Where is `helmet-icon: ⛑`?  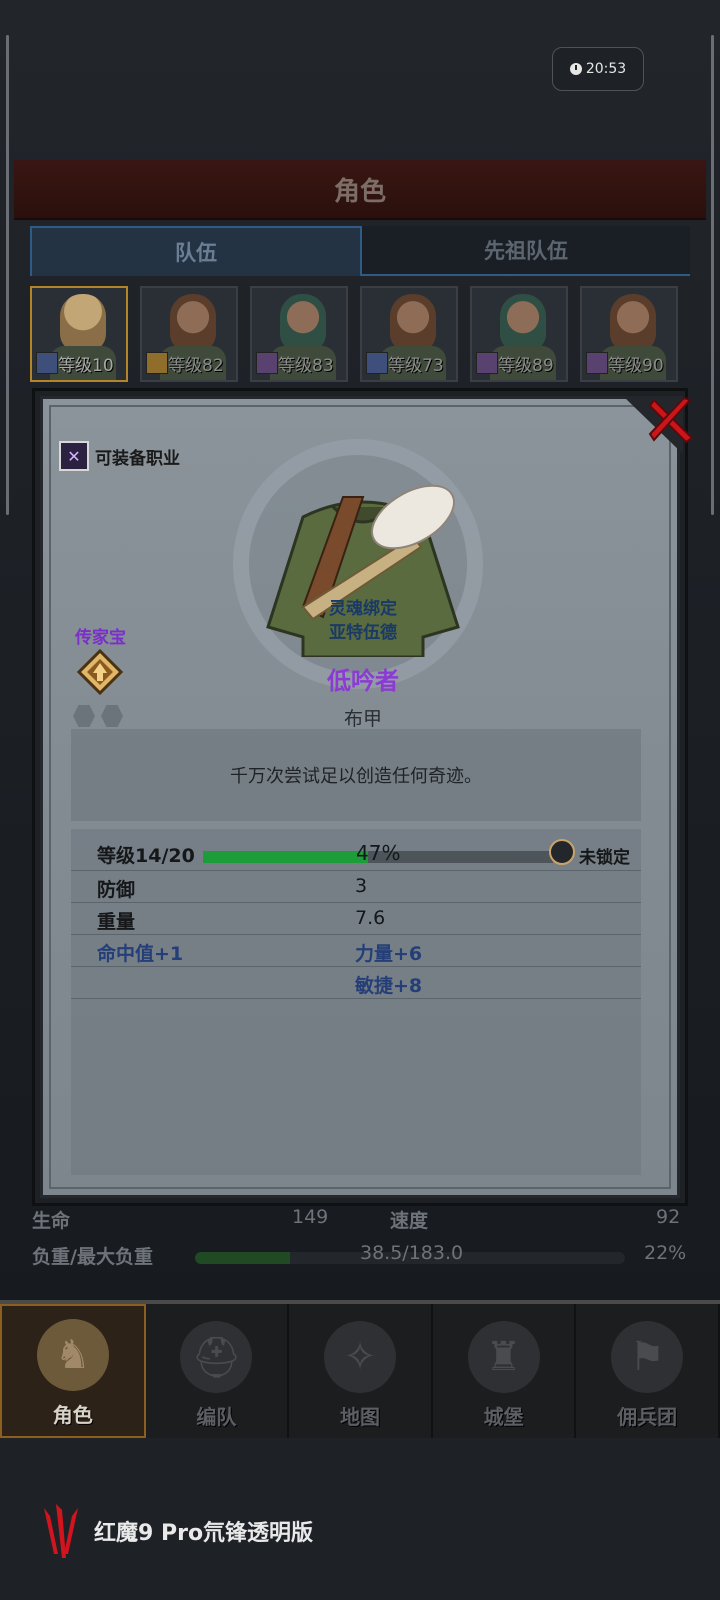
helmet-icon: ⛑ is located at coordinates (216, 1357).